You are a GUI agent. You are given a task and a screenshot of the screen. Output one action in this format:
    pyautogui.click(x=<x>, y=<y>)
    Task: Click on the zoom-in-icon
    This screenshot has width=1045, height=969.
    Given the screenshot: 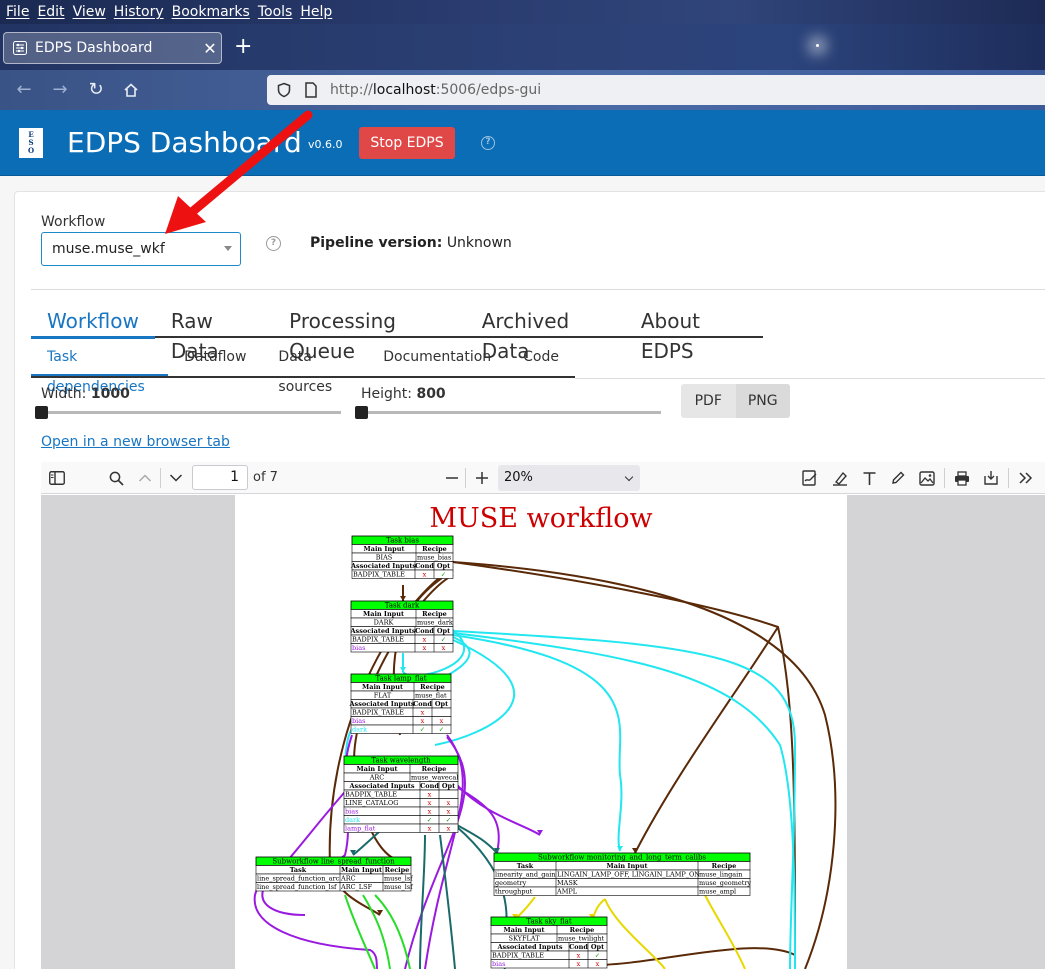 What is the action you would take?
    pyautogui.click(x=482, y=478)
    